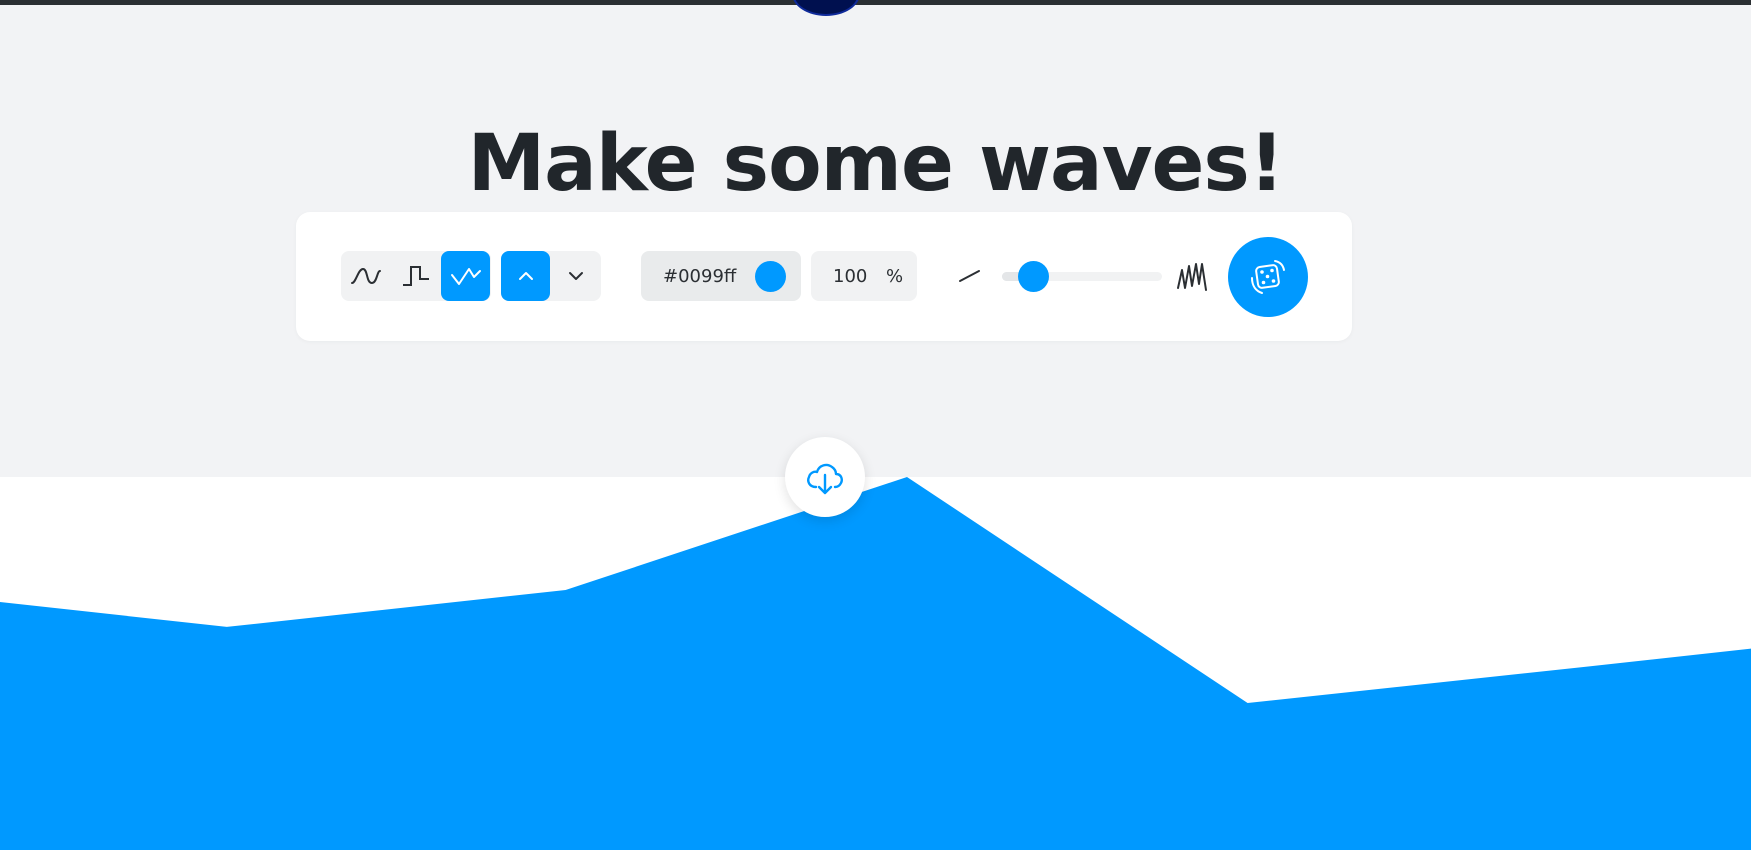 The width and height of the screenshot is (1751, 850). I want to click on page-title: Make some waves!, so click(876, 164).